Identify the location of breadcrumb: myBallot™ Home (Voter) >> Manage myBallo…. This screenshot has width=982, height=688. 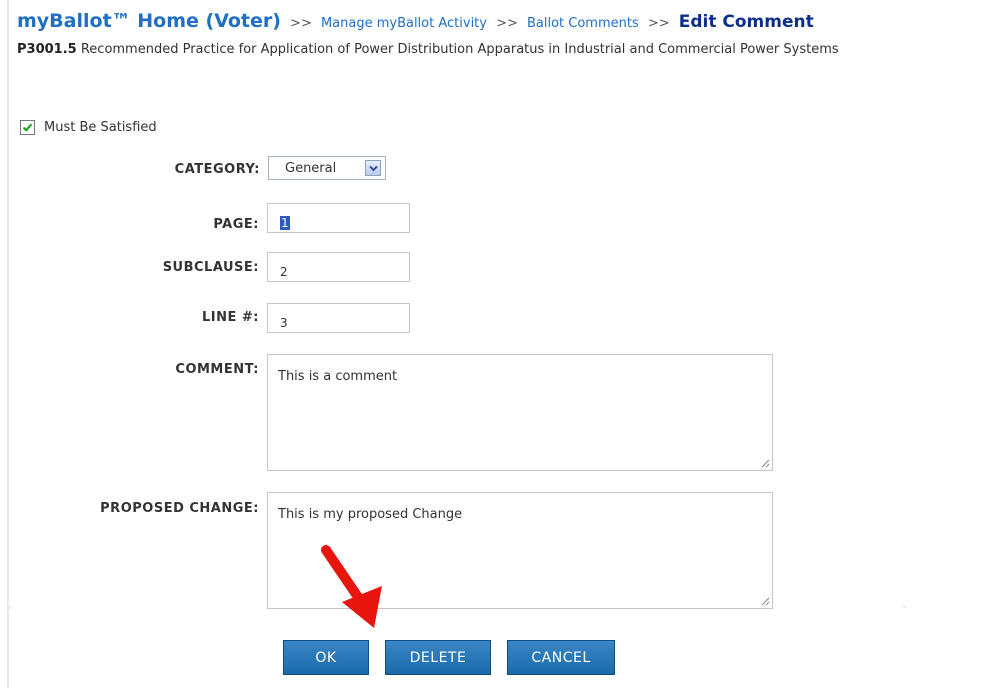
(415, 21).